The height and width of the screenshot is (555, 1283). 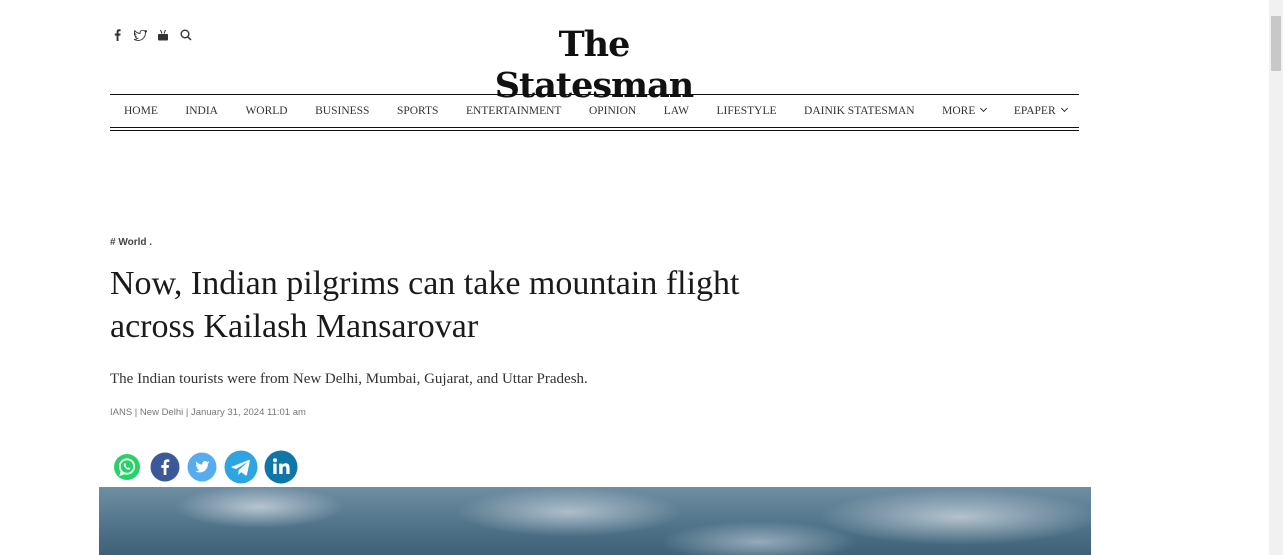 I want to click on share-buttons, so click(x=204, y=467).